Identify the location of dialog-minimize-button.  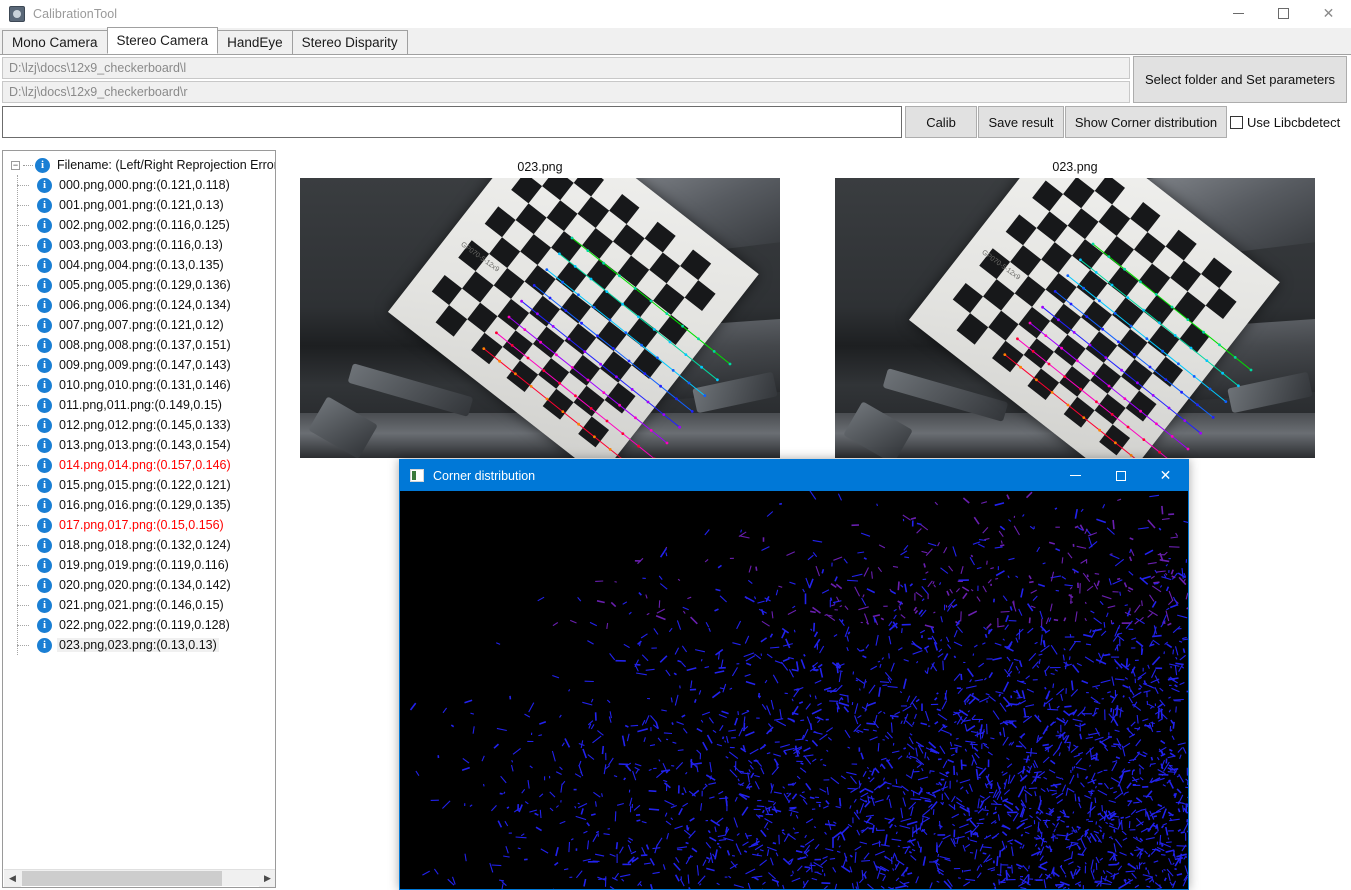
(1075, 475).